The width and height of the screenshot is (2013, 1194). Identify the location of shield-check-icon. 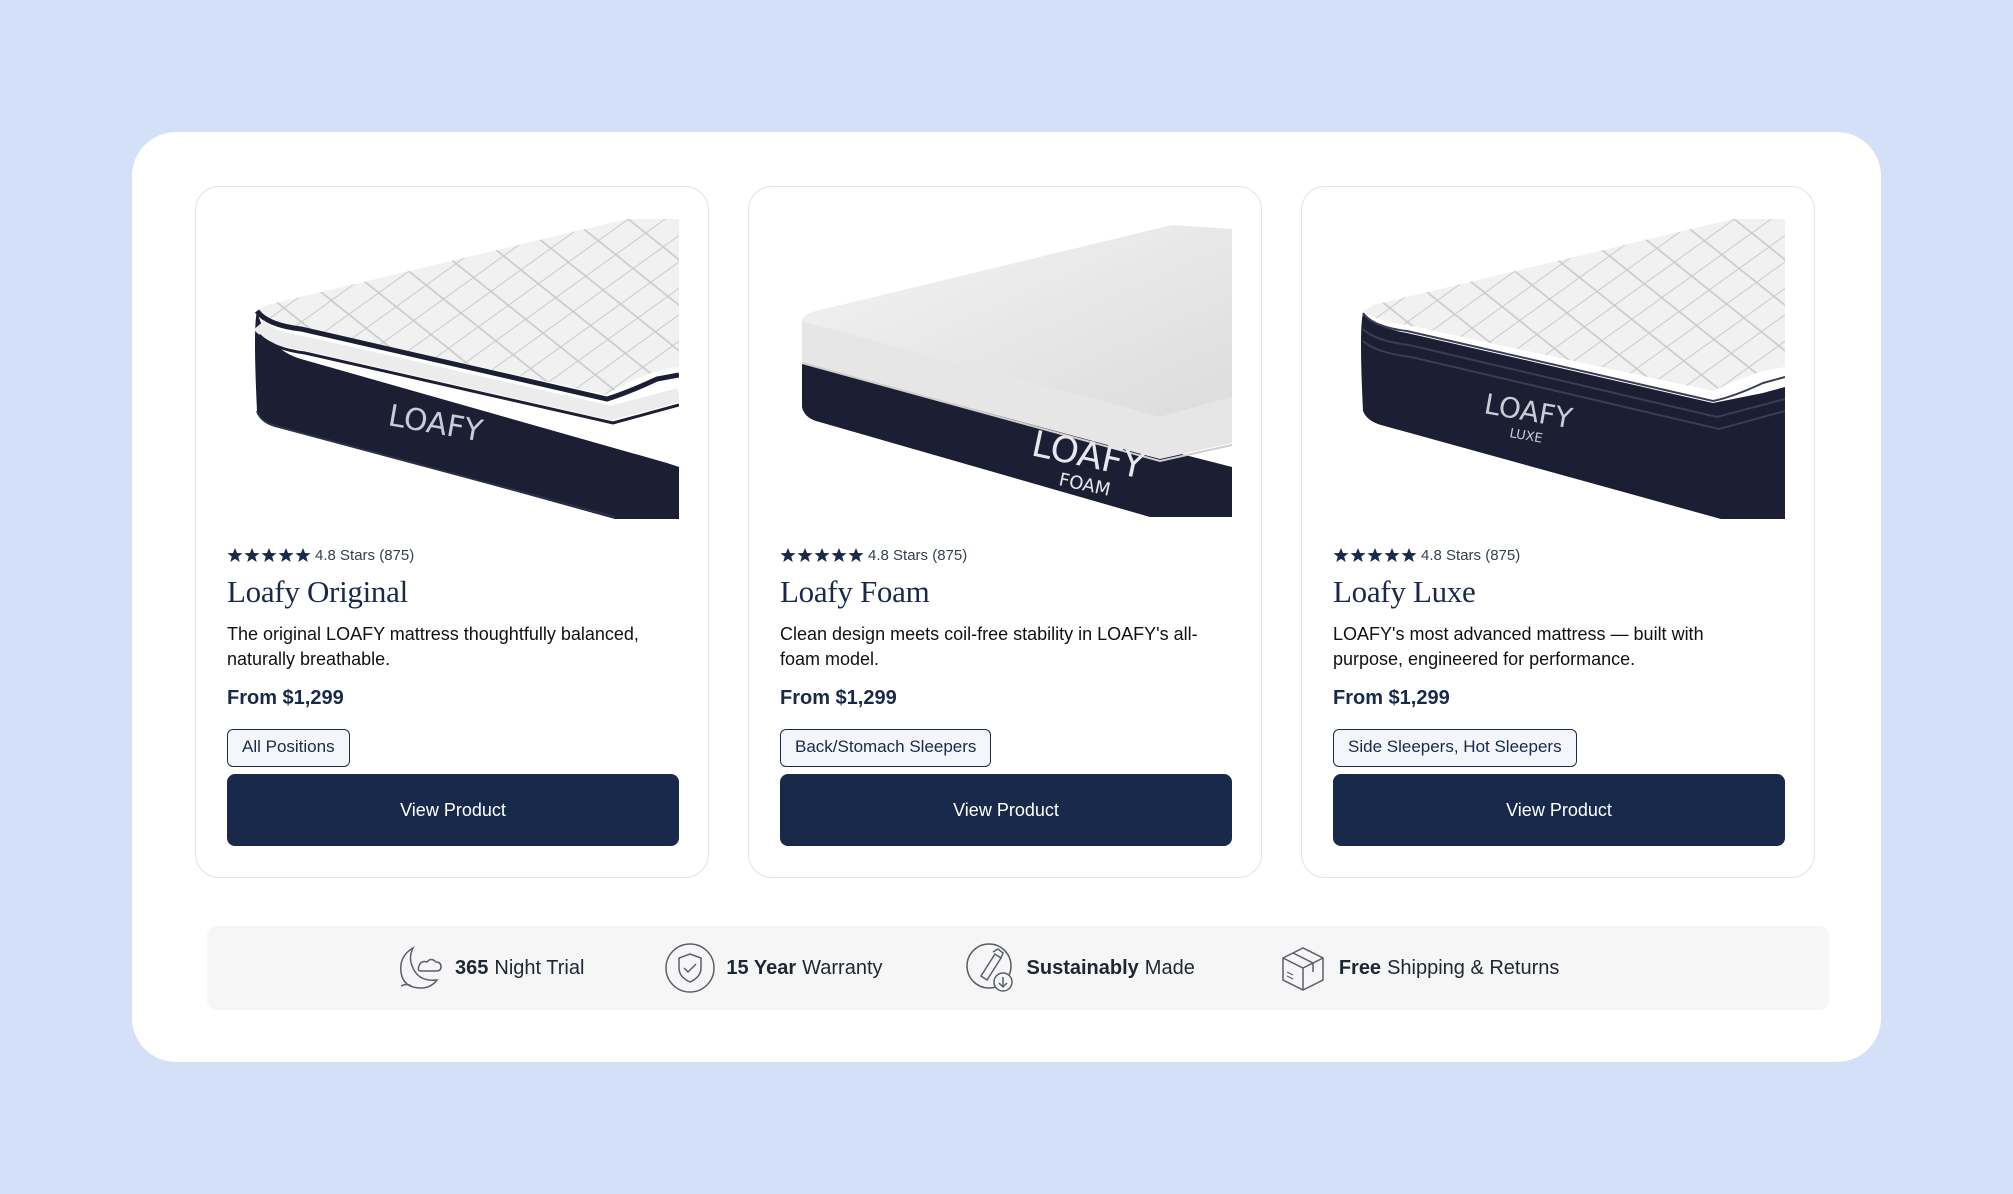
(690, 968).